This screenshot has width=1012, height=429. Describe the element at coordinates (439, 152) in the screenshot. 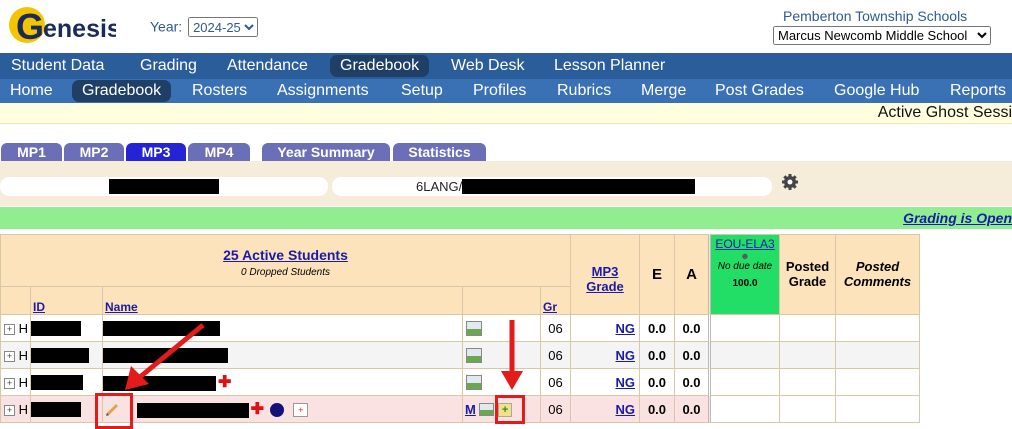

I see `tab-statistics: Statistics` at that location.